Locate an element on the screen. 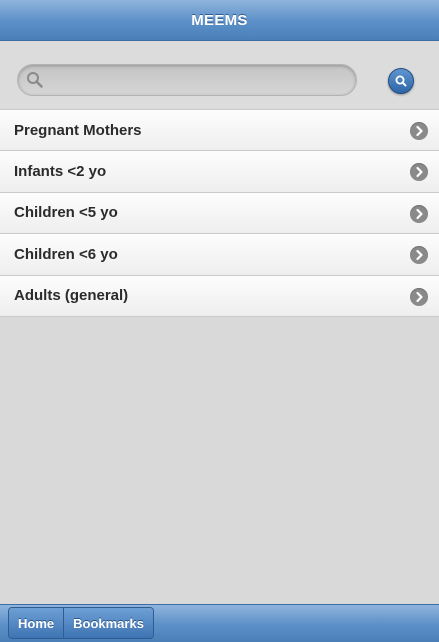 This screenshot has height=642, width=439. list-item-label: Children <6 yo is located at coordinates (66, 254).